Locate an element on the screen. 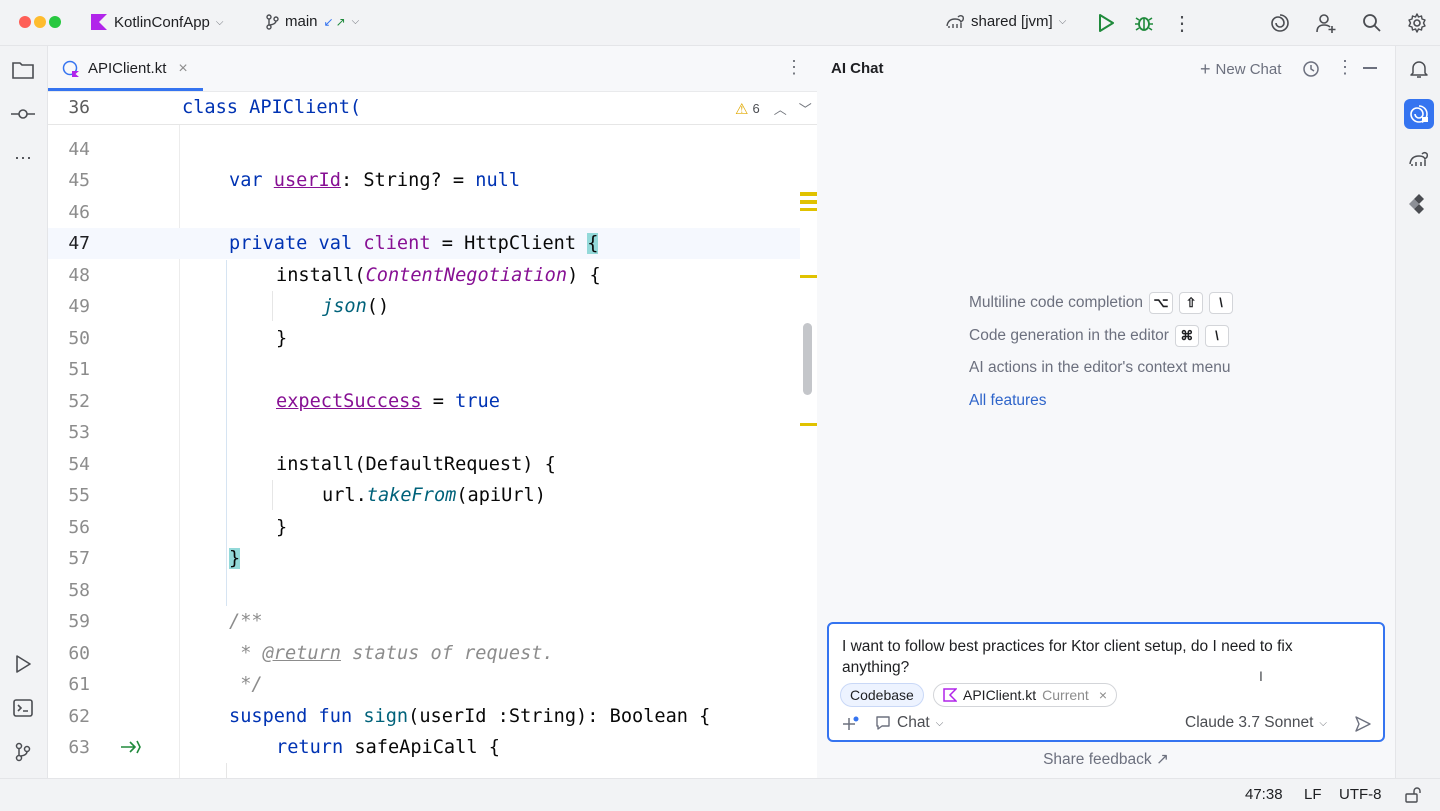 This screenshot has height=811, width=1440. run-icon is located at coordinates (1106, 23).